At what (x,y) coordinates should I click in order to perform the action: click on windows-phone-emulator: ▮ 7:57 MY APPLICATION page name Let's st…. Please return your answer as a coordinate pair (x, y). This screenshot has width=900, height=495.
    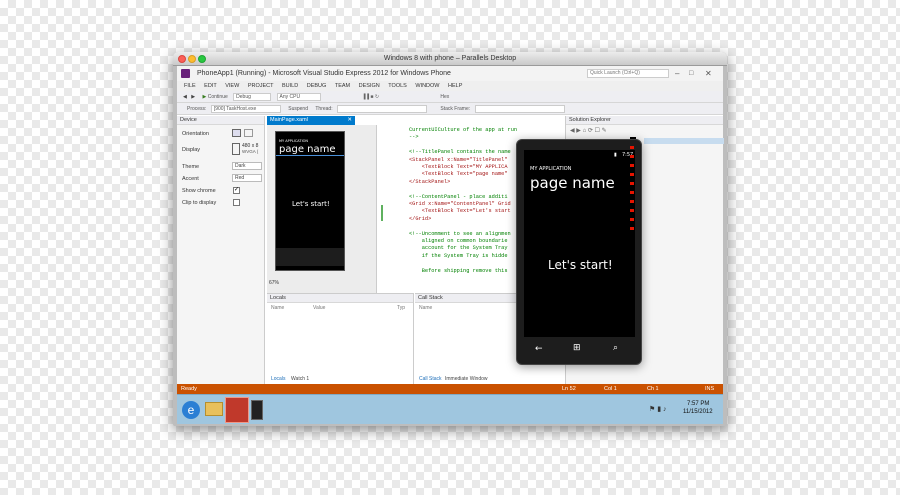
    Looking at the image, I should click on (579, 252).